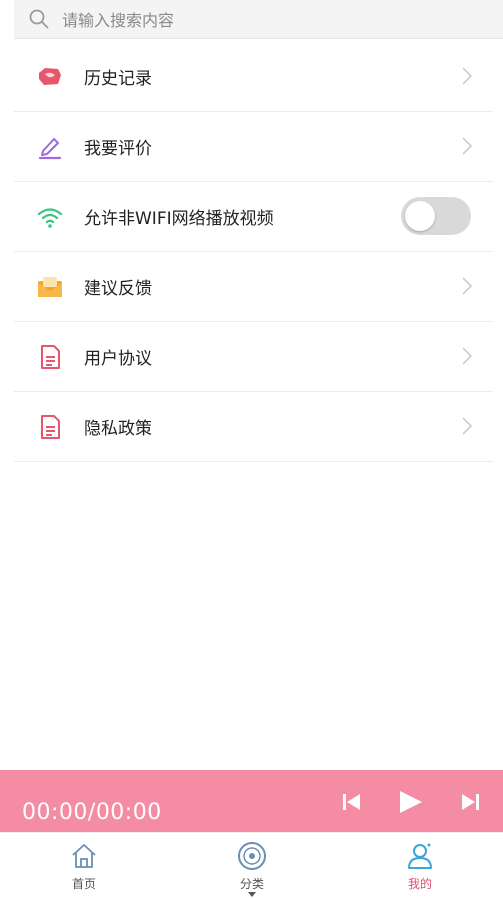 The width and height of the screenshot is (503, 898). Describe the element at coordinates (118, 289) in the screenshot. I see `menu-item-label: 建议反馈` at that location.